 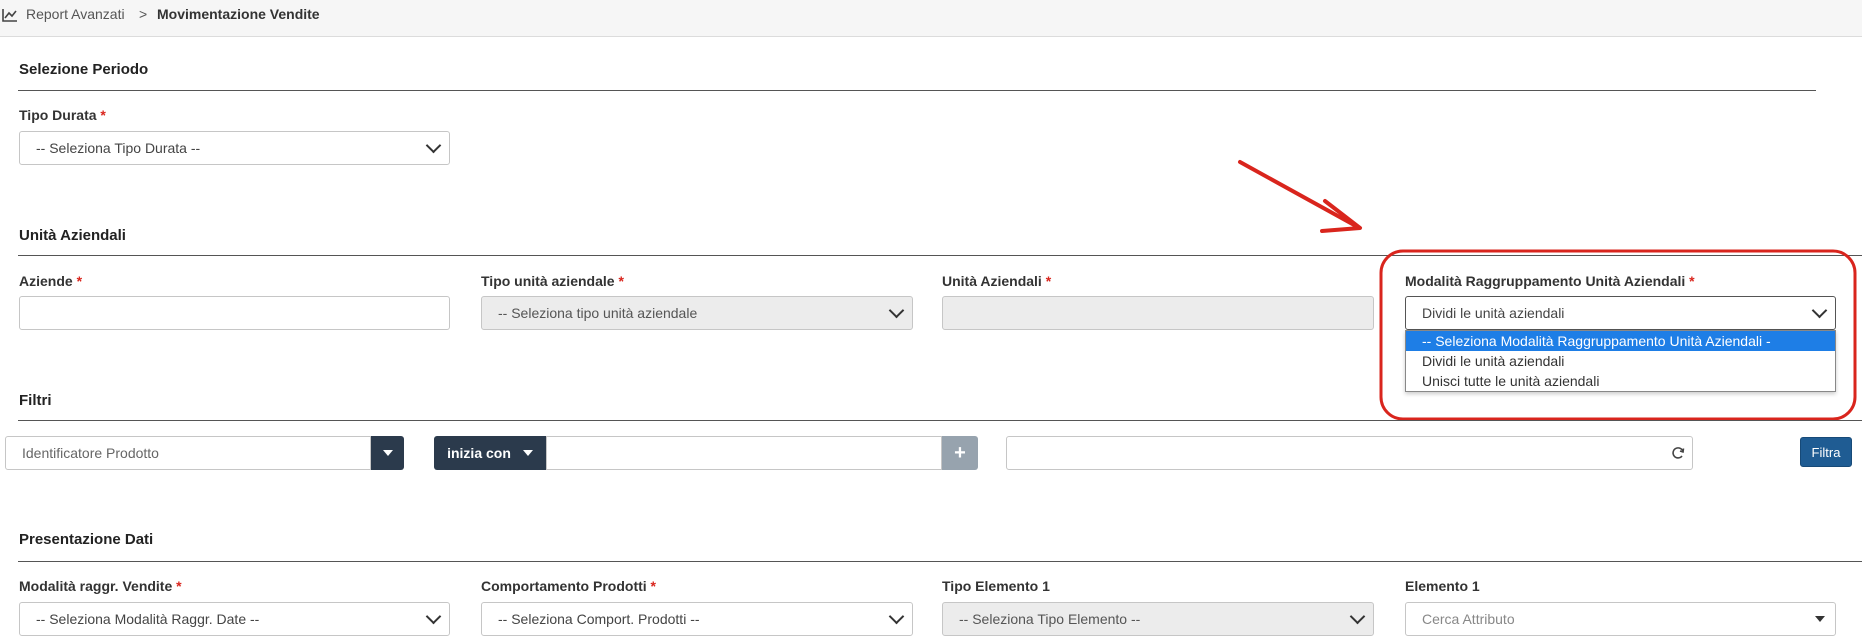 What do you see at coordinates (997, 281) in the screenshot?
I see `unita-aziendali-label: Unità Aziendali *` at bounding box center [997, 281].